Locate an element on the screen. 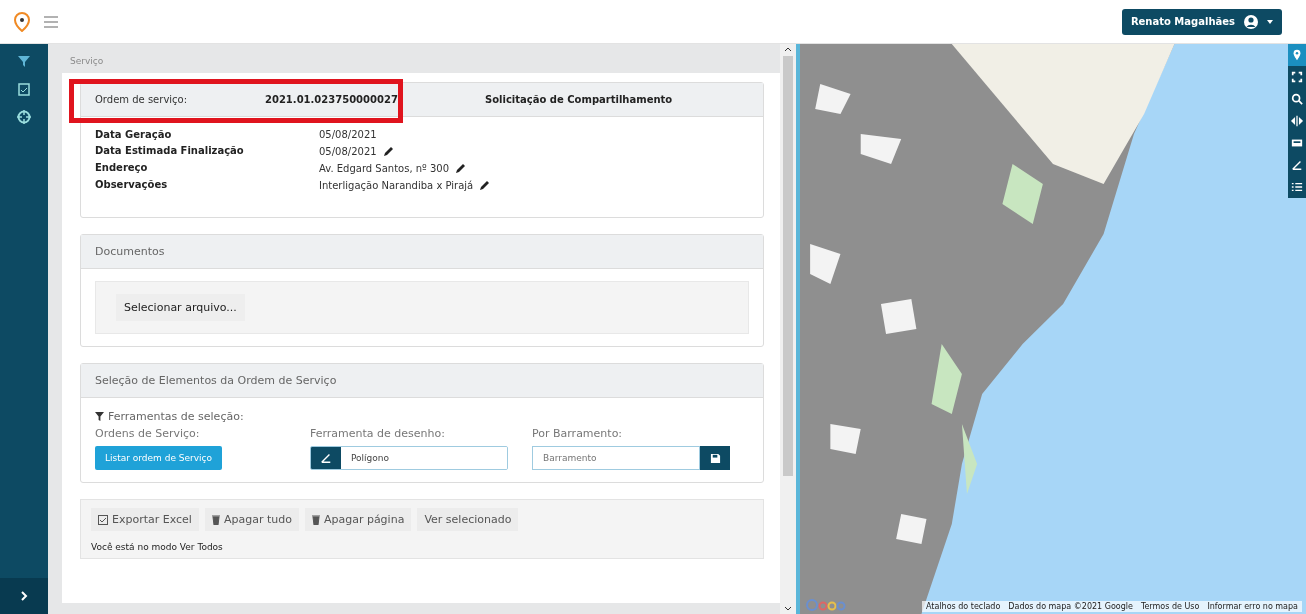 The width and height of the screenshot is (1306, 614). save-icon is located at coordinates (715, 458).